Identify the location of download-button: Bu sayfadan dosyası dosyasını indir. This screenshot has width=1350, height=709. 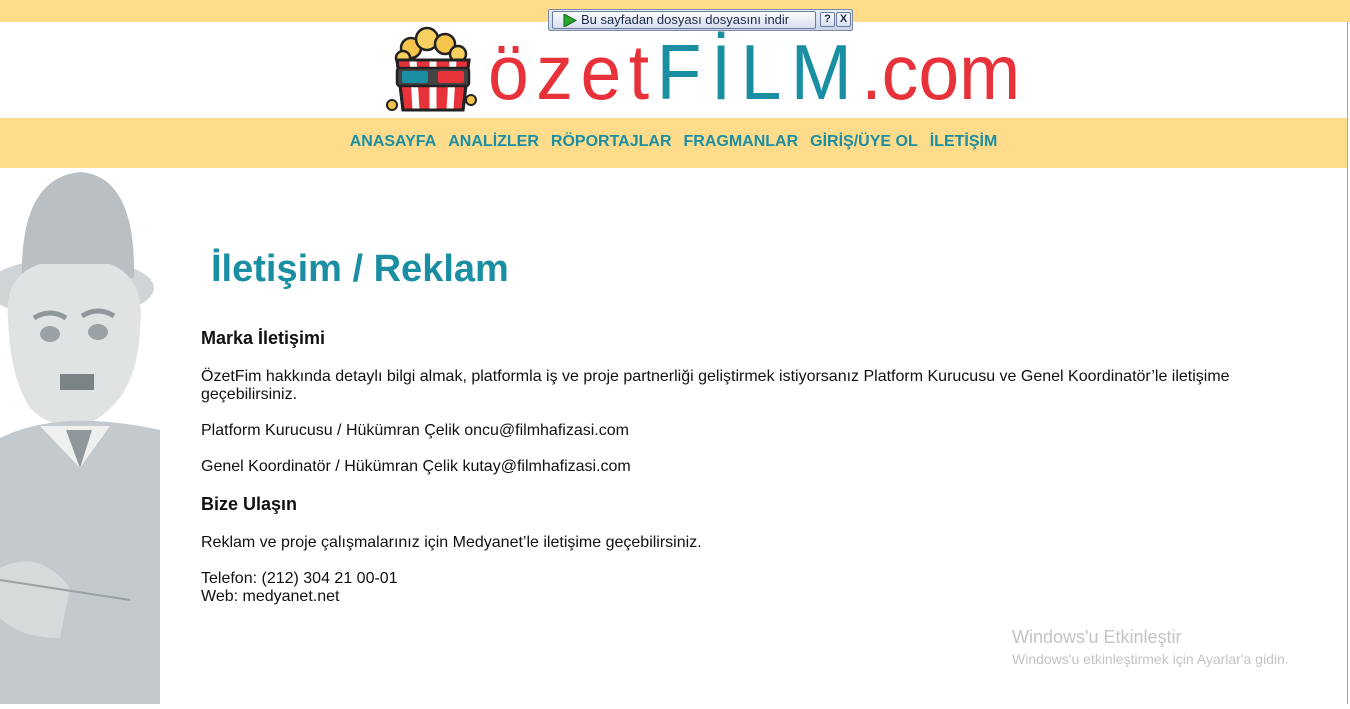
(684, 20).